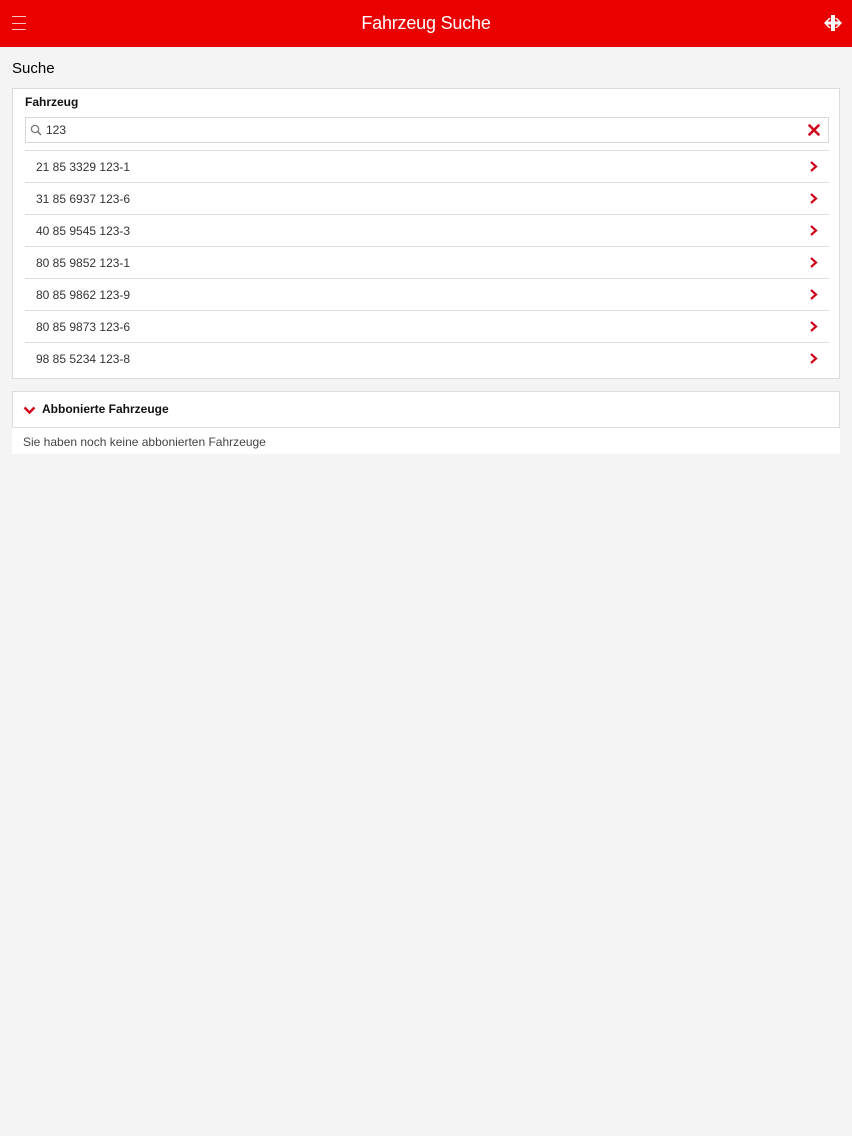  I want to click on vehicle-number: 40 85 9545 123-3, so click(83, 230).